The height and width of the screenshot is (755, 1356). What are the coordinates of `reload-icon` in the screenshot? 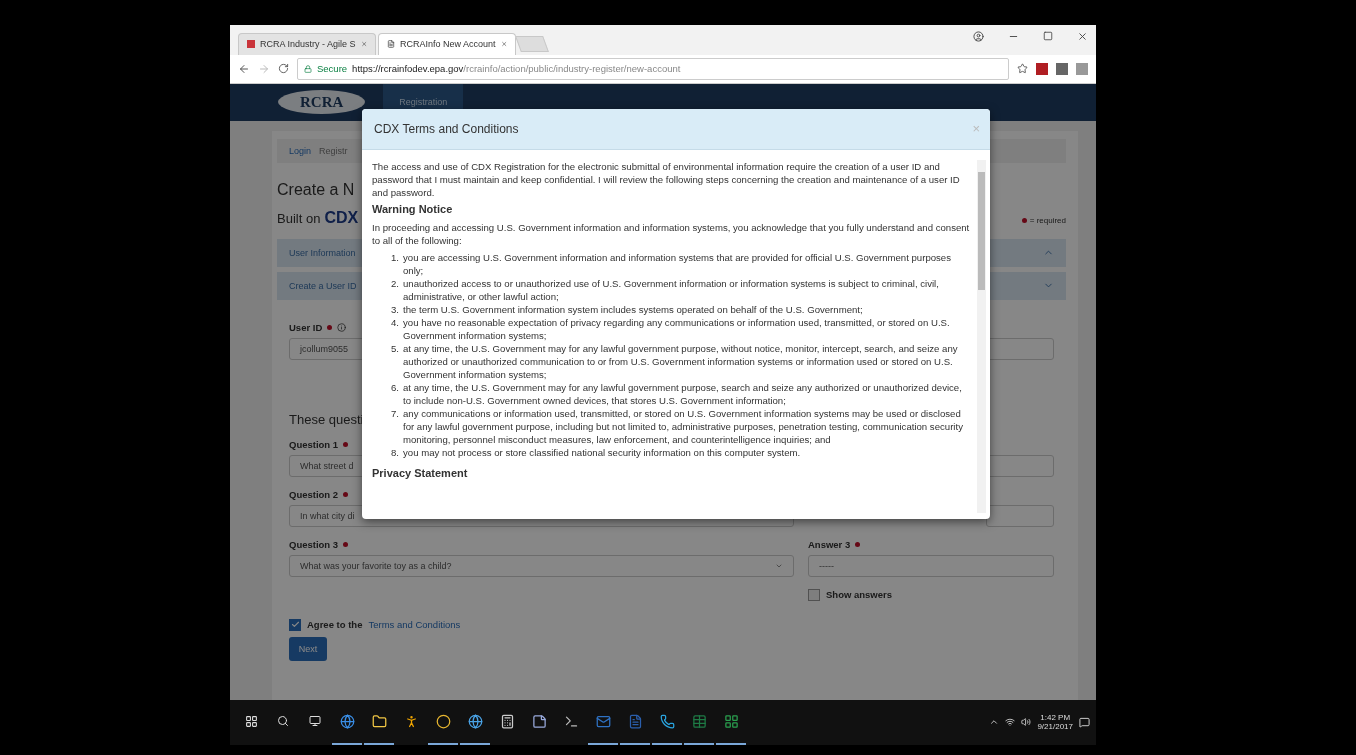 It's located at (283, 69).